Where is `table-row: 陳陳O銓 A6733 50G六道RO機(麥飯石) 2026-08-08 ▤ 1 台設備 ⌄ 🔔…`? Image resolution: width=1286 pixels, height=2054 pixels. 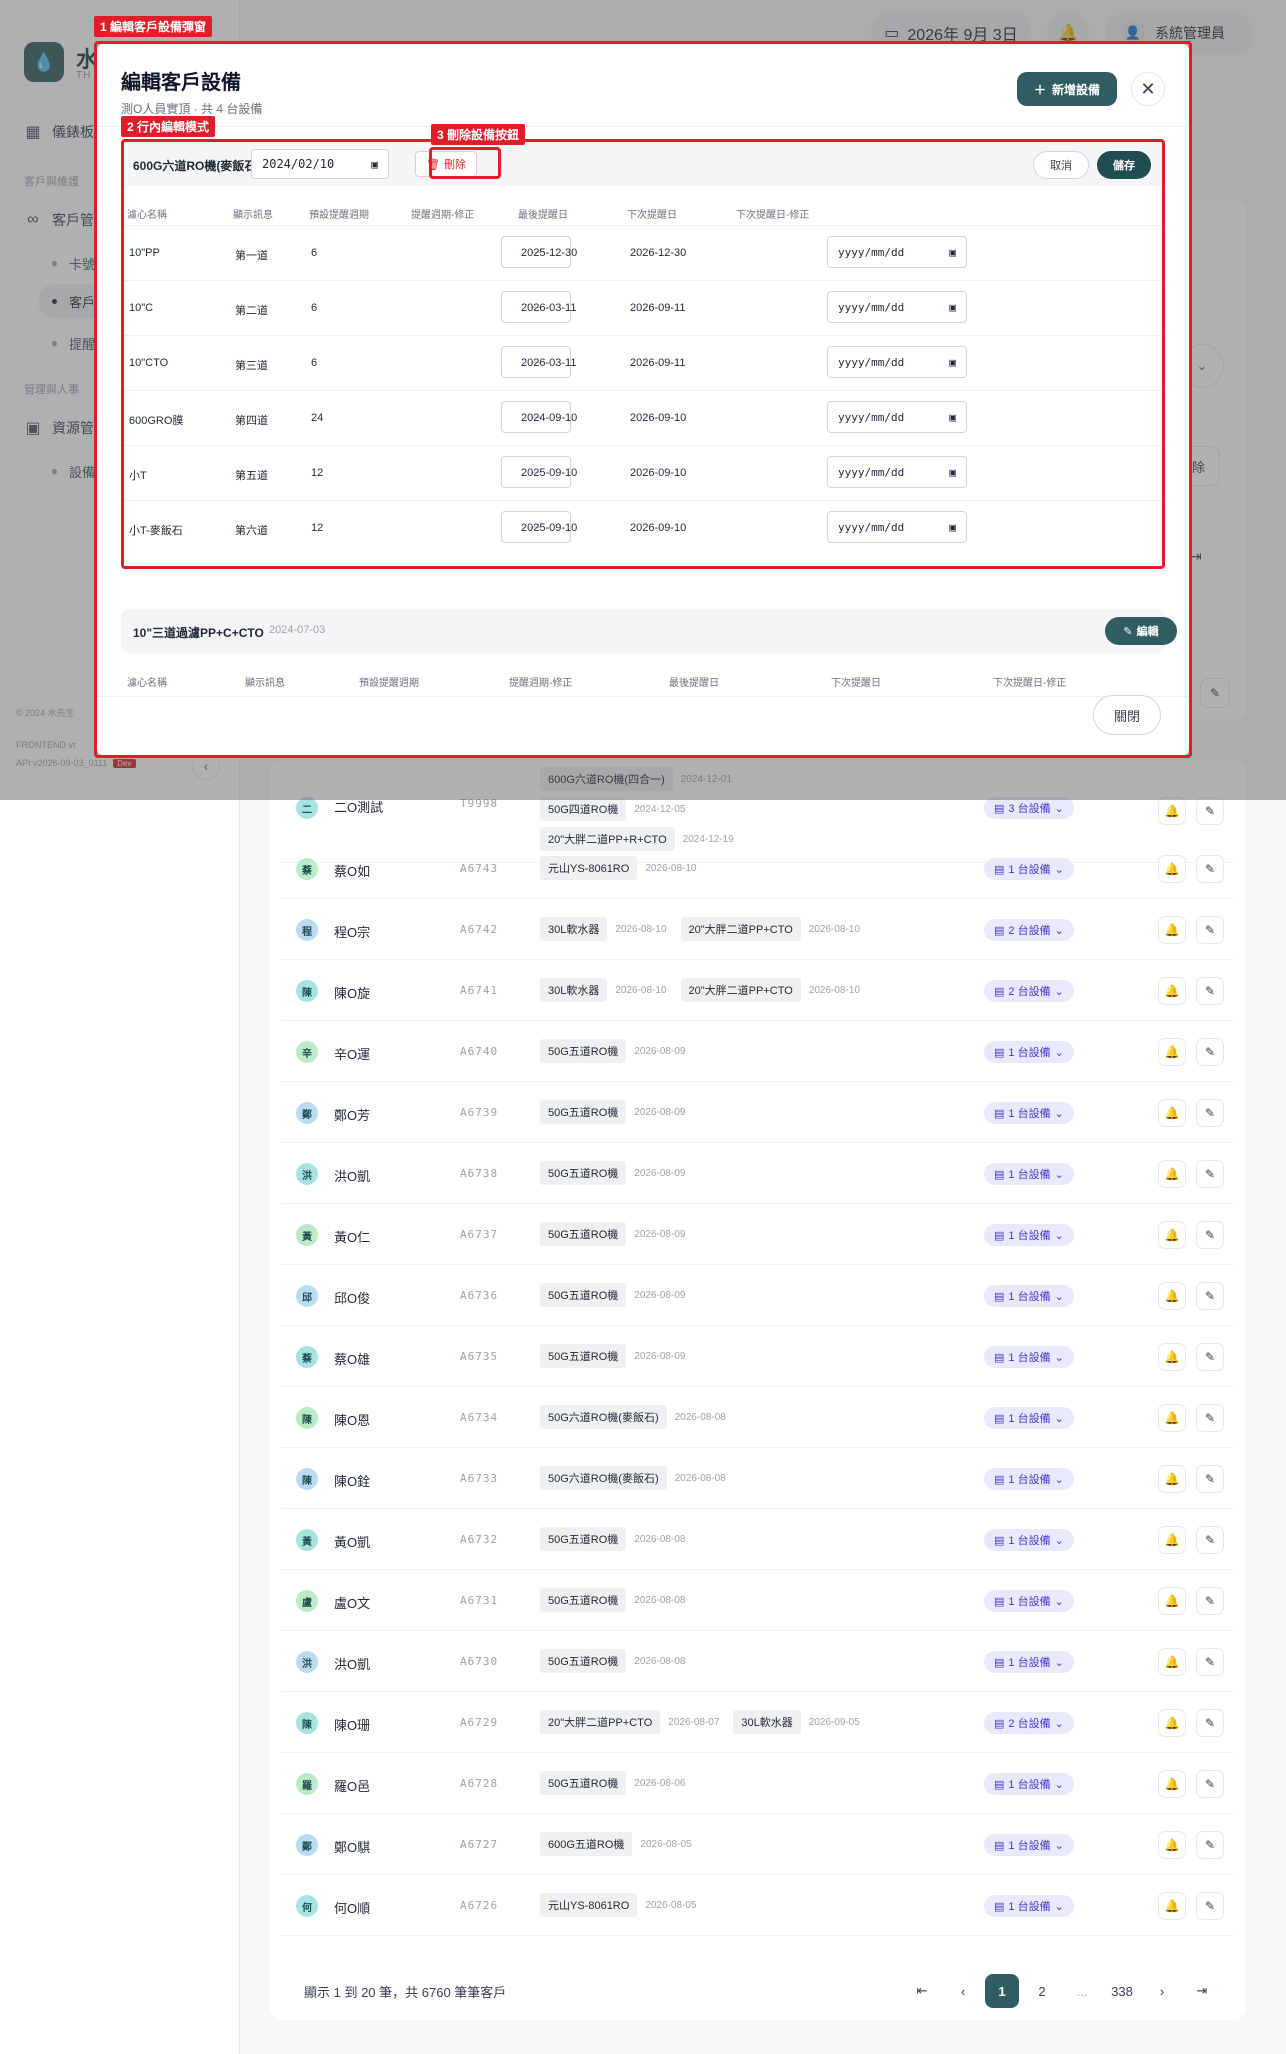 table-row: 陳陳O銓 A6733 50G六道RO機(麥飯石) 2026-08-08 ▤ 1 台設備 ⌄ 🔔… is located at coordinates (758, 1478).